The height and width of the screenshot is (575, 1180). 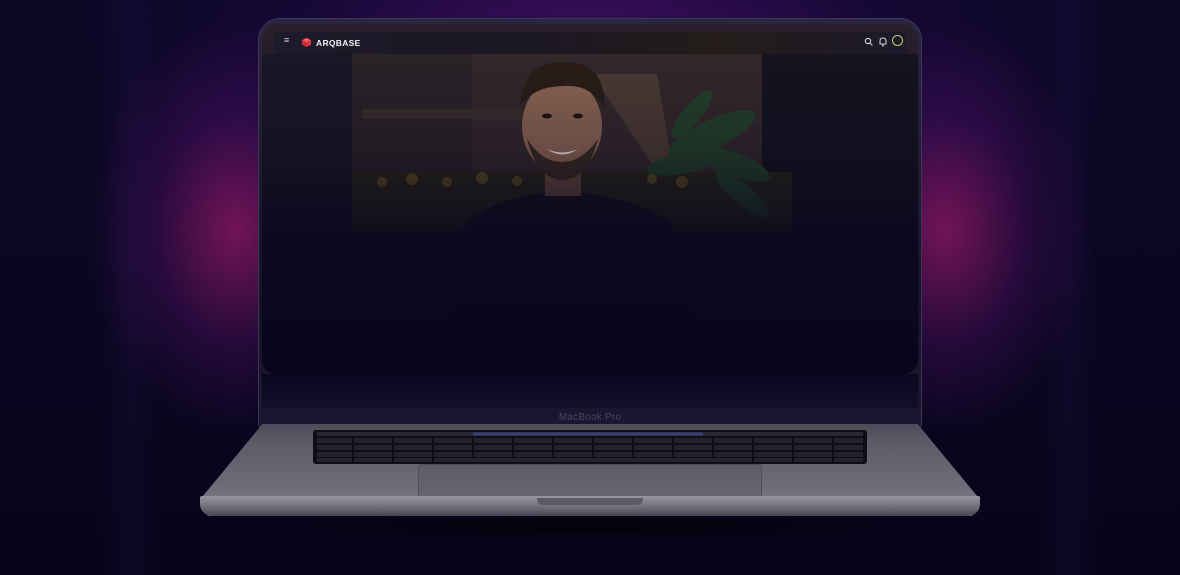 I want to click on keyboard-keys, so click(x=590, y=447).